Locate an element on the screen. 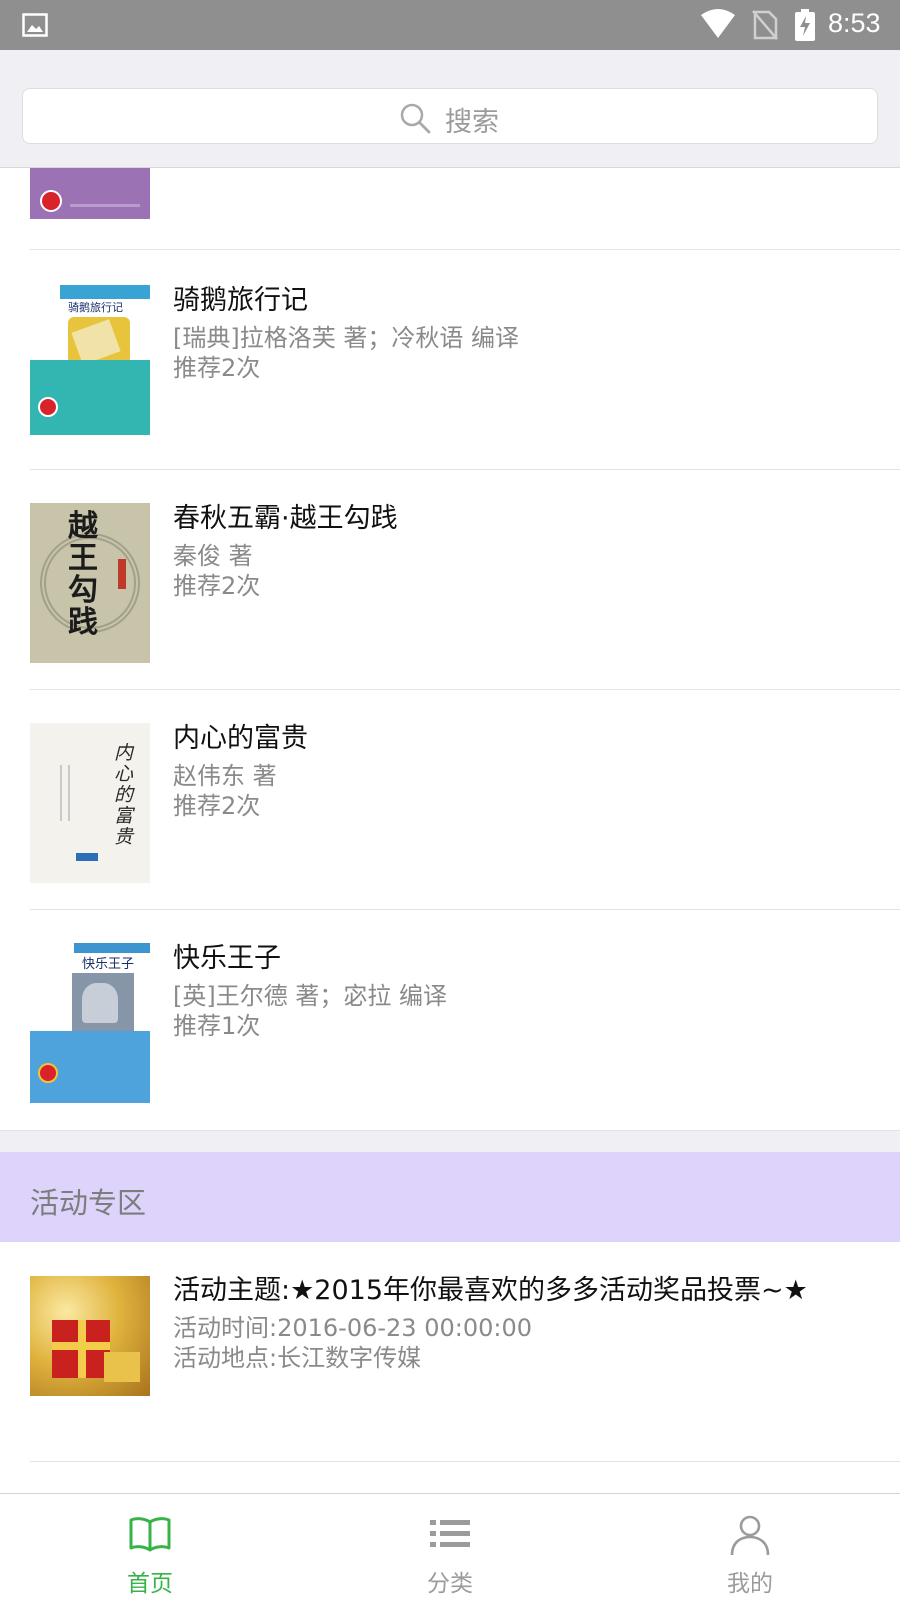 The height and width of the screenshot is (1600, 900). search-bar: 搜索 is located at coordinates (450, 116).